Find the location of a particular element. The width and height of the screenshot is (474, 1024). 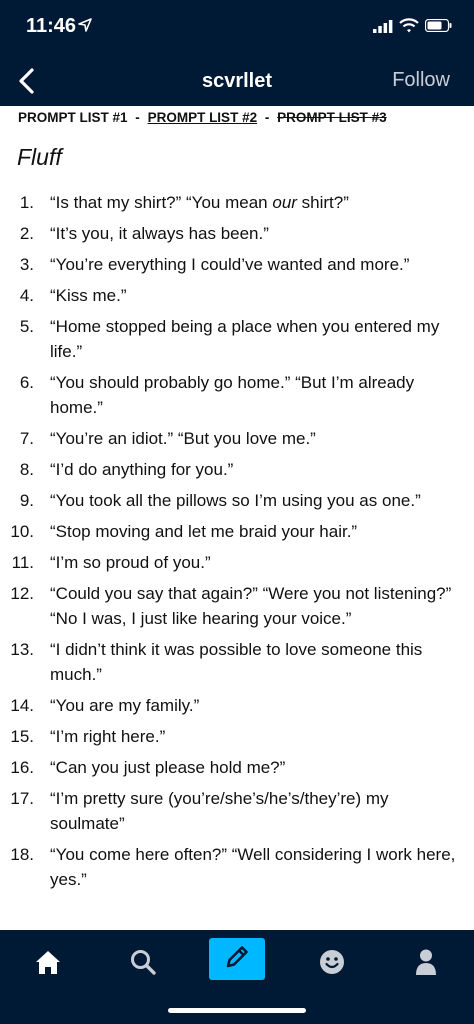

home-indicator is located at coordinates (237, 1010).